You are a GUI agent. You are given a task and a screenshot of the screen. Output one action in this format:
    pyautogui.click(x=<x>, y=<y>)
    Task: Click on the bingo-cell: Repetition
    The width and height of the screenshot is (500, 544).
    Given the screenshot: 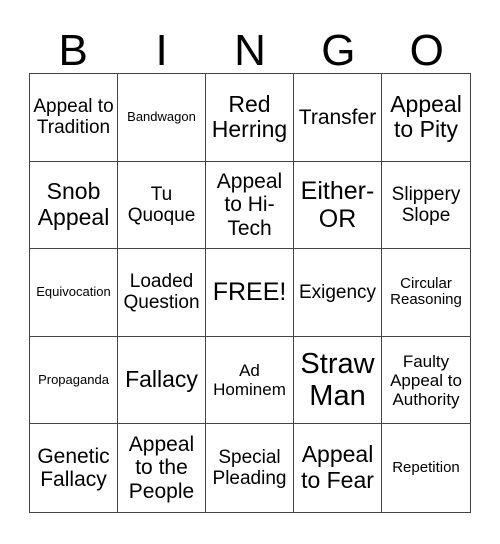 What is the action you would take?
    pyautogui.click(x=426, y=468)
    